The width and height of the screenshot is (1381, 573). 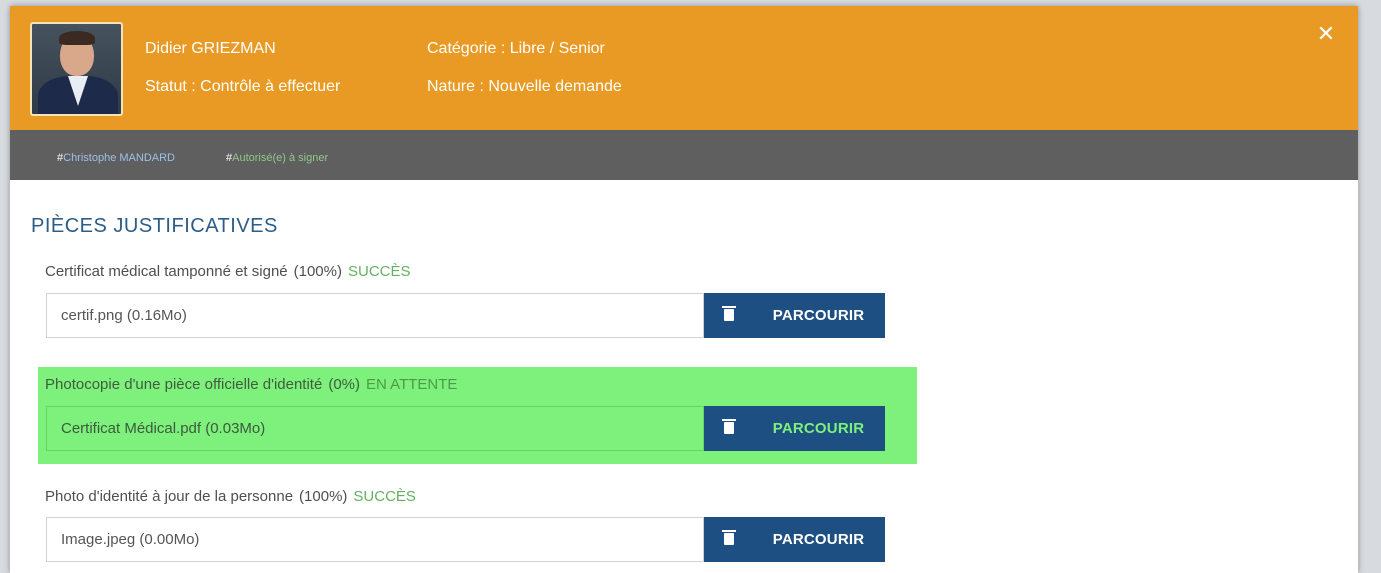 I want to click on tag-autorise-a-signer: #Autorisé(e) à signer, so click(x=277, y=158).